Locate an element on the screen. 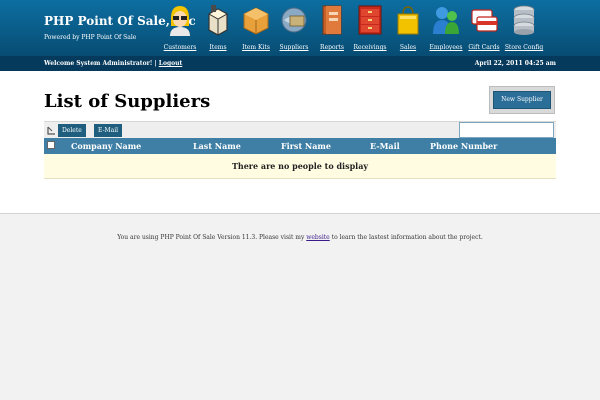  new-supplier-button: New Supplier is located at coordinates (522, 100).